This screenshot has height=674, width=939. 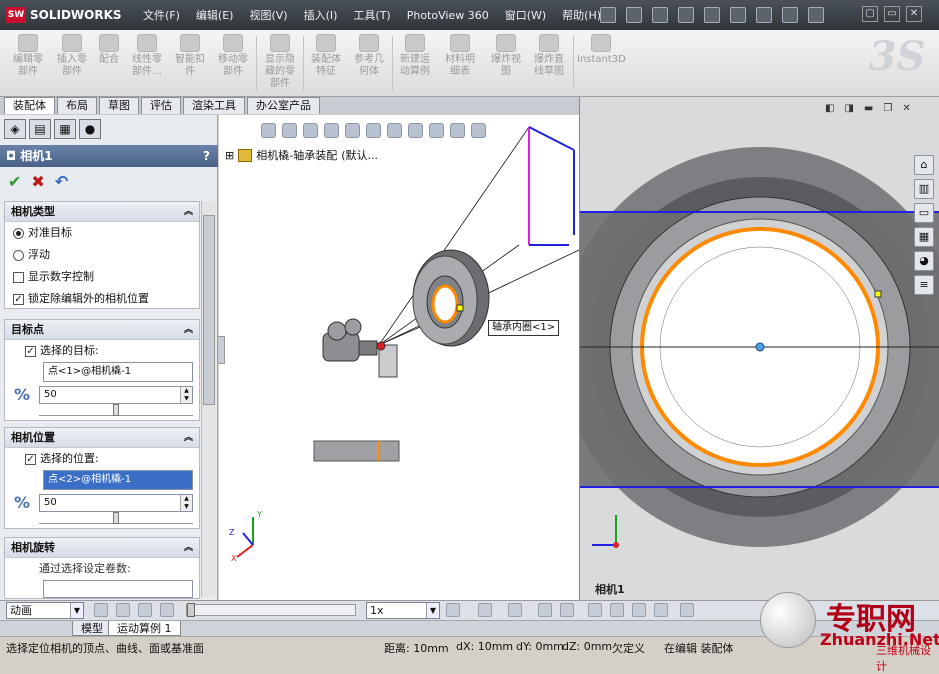 What do you see at coordinates (595, 610) in the screenshot?
I see `motor-icon` at bounding box center [595, 610].